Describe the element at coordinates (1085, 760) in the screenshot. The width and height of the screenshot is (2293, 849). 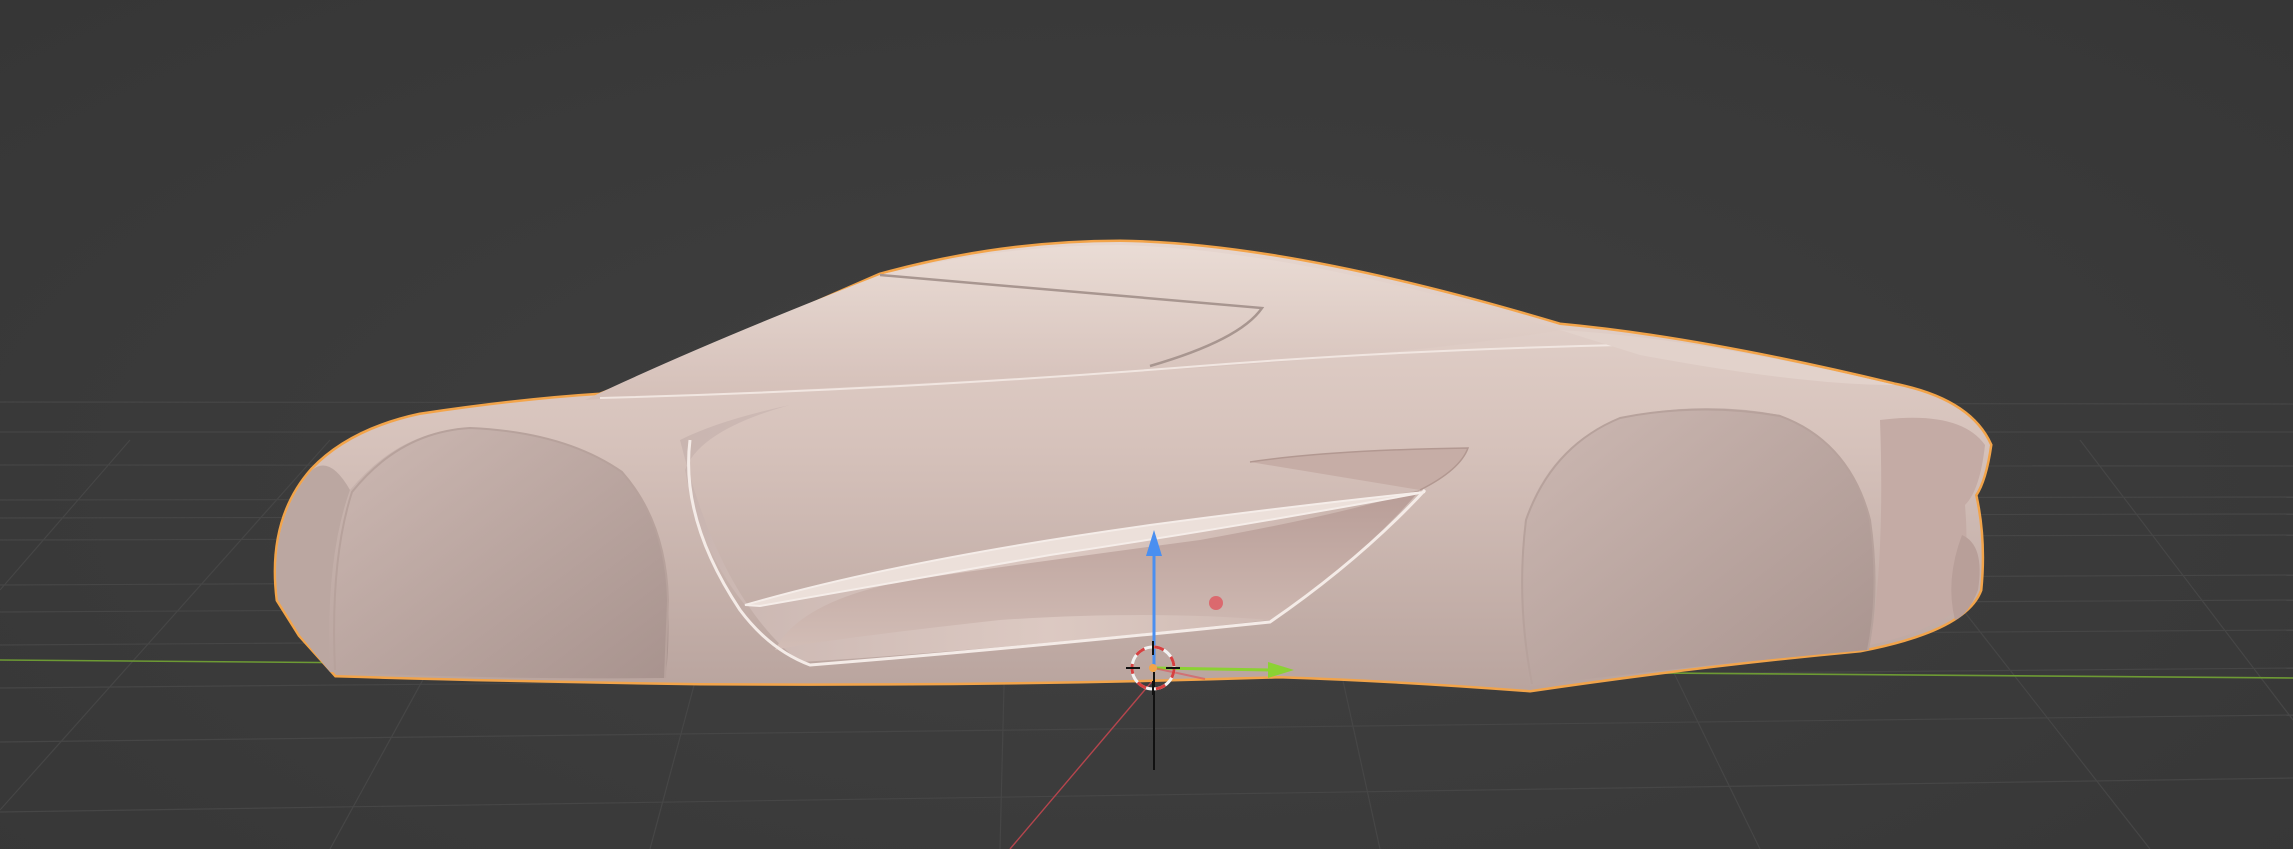
I see `x-axis-line` at that location.